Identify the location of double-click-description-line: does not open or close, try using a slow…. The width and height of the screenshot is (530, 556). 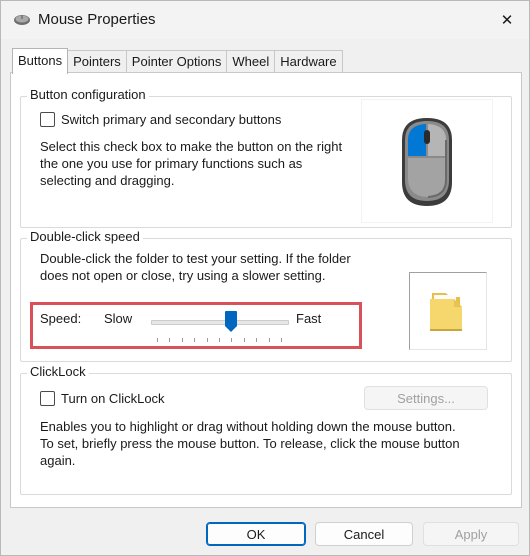
(183, 275).